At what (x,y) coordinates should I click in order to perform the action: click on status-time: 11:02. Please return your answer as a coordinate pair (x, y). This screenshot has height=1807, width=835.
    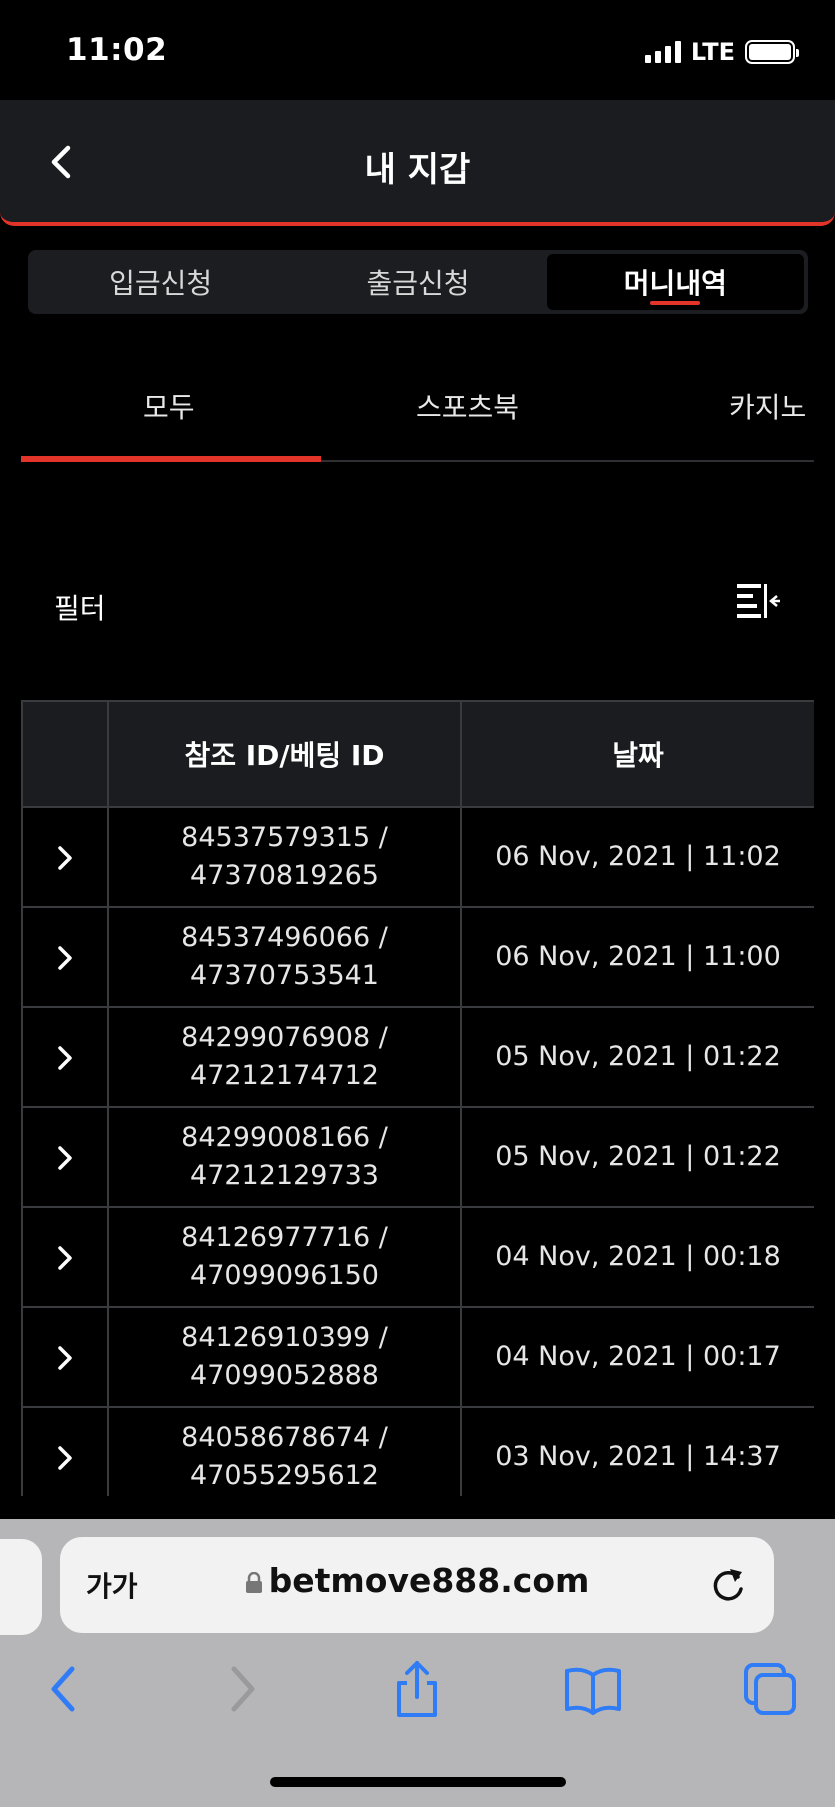
    Looking at the image, I should click on (117, 50).